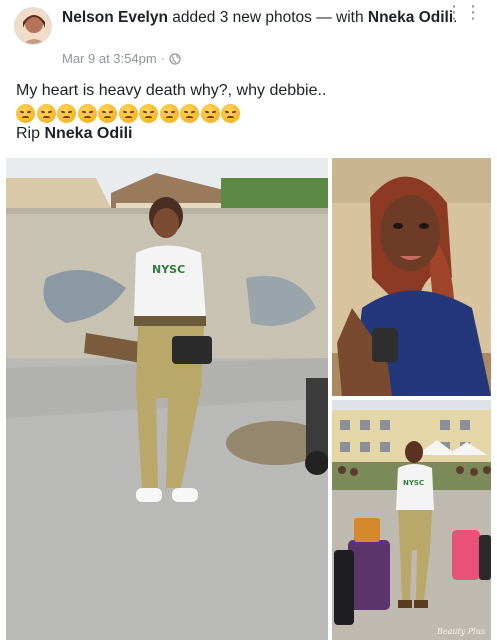 The image size is (497, 640). What do you see at coordinates (88, 133) in the screenshot?
I see `rip-tagged-user-link: Nneka Odili` at bounding box center [88, 133].